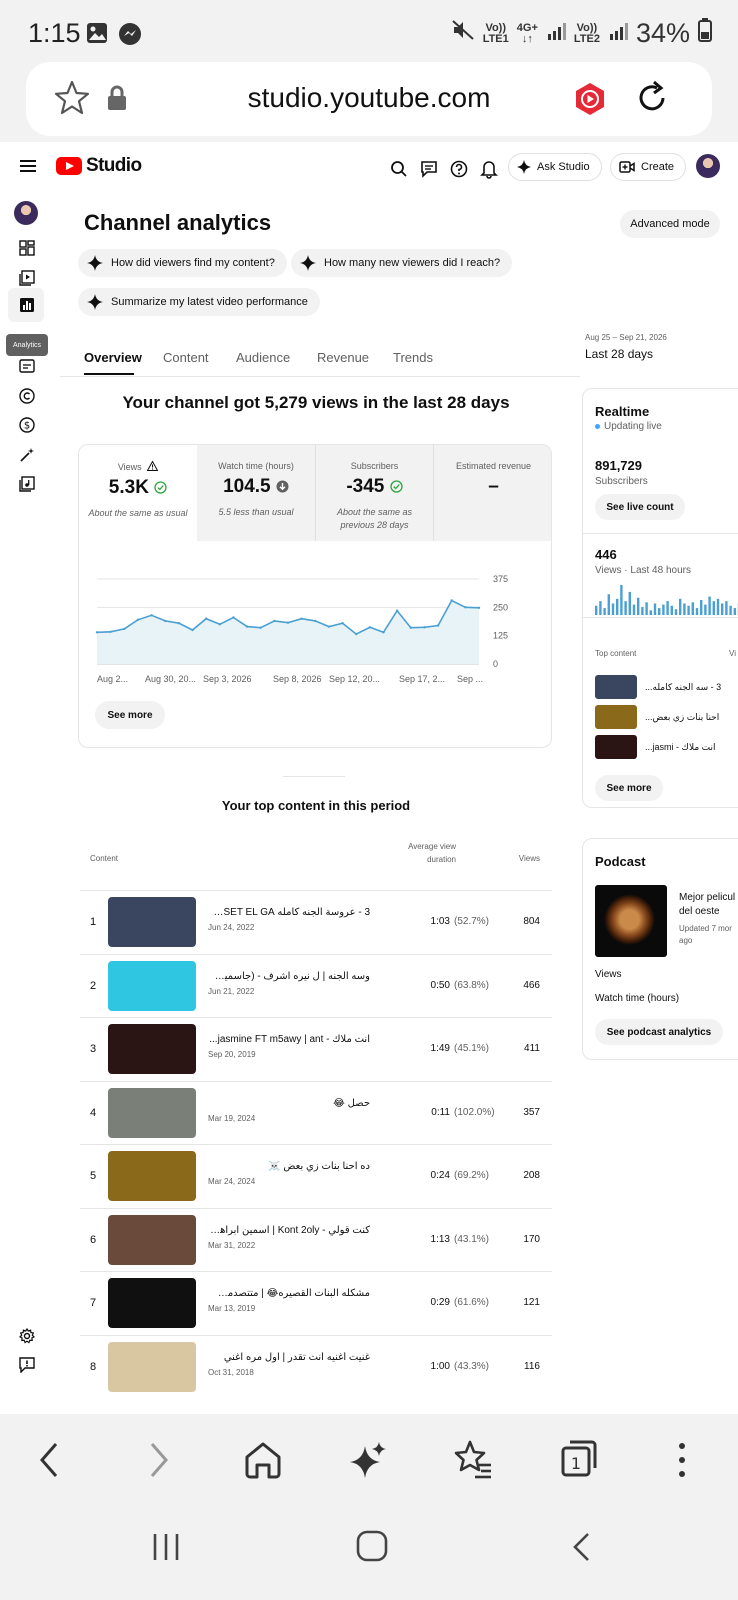 This screenshot has height=1600, width=738. Describe the element at coordinates (27, 396) in the screenshot. I see `copyright-icon` at that location.